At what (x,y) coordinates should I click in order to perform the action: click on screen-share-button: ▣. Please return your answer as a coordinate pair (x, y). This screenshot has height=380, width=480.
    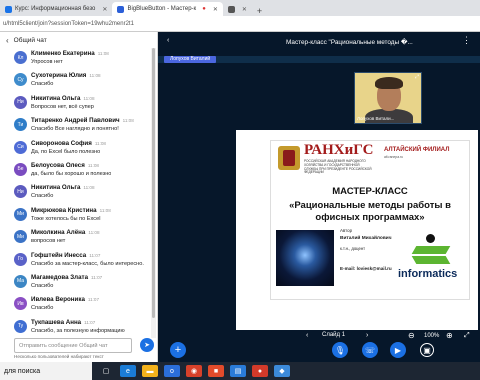
    Looking at the image, I should click on (427, 350).